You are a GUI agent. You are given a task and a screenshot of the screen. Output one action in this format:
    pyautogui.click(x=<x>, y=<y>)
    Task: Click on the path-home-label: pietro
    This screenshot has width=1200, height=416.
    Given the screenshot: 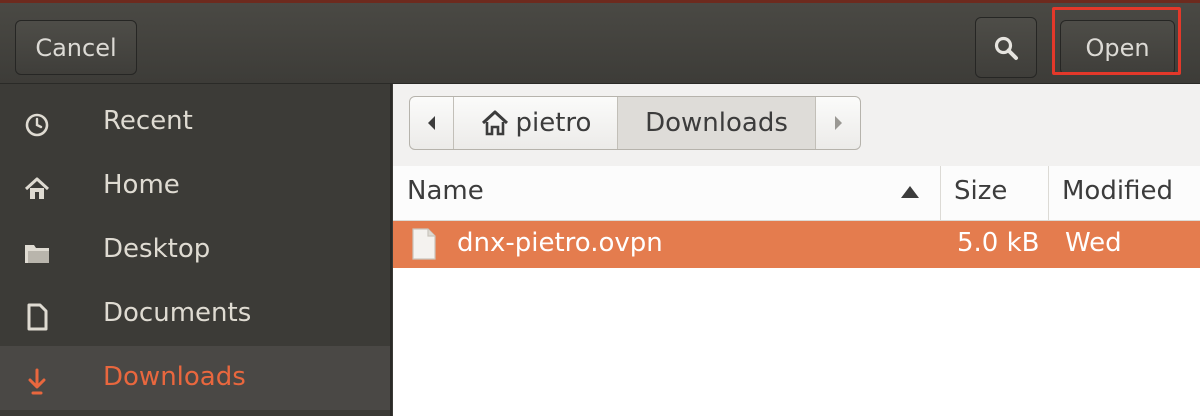 What is the action you would take?
    pyautogui.click(x=553, y=123)
    